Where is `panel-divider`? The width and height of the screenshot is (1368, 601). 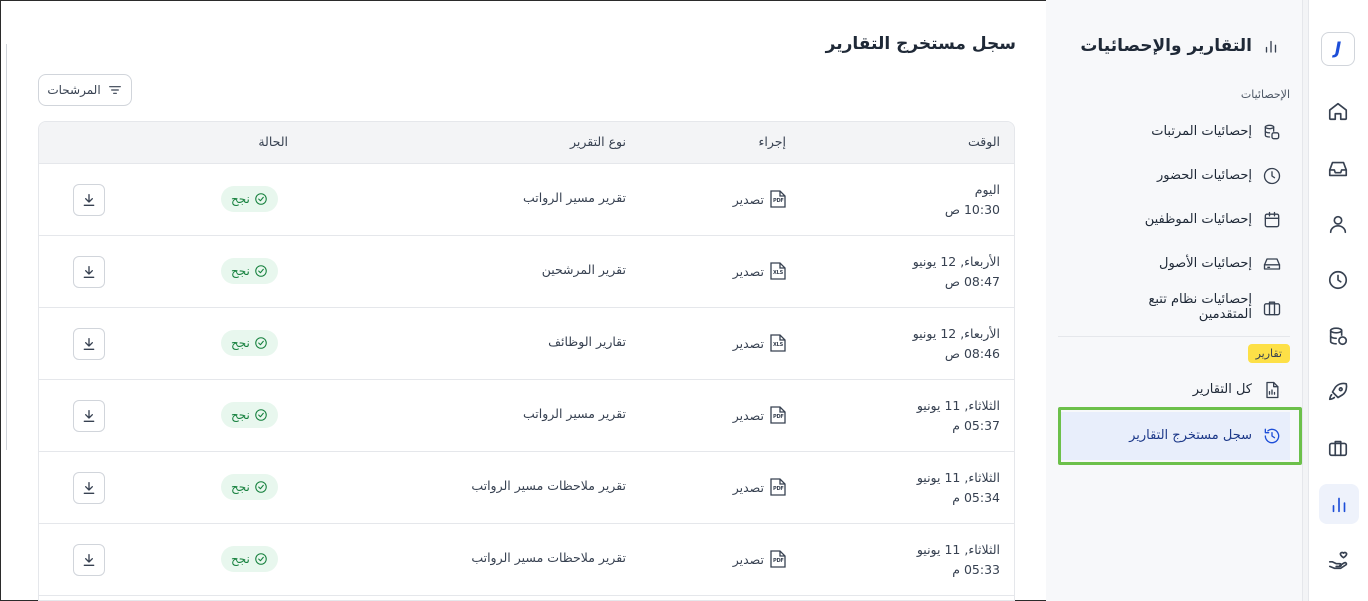
panel-divider is located at coordinates (1305, 300).